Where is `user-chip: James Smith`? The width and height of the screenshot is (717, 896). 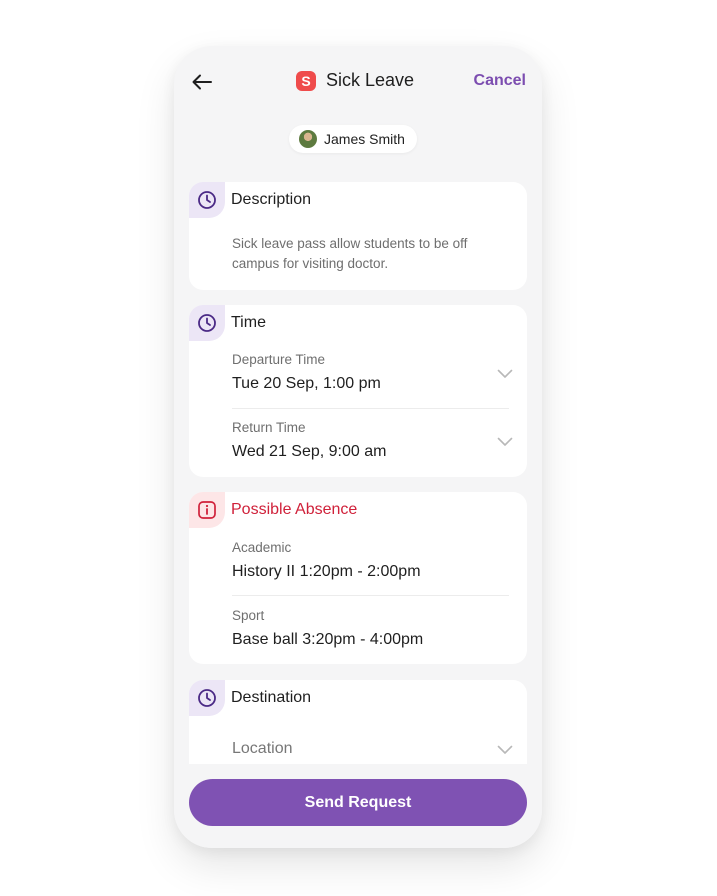
user-chip: James Smith is located at coordinates (353, 139).